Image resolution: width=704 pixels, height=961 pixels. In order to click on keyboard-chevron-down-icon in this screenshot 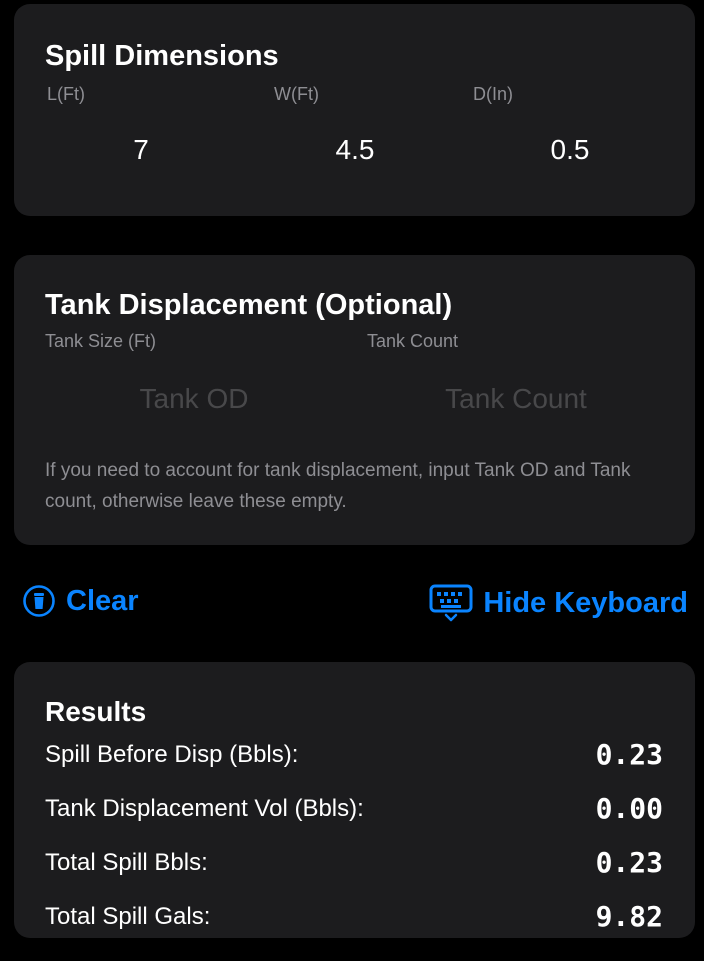, I will do `click(451, 603)`.